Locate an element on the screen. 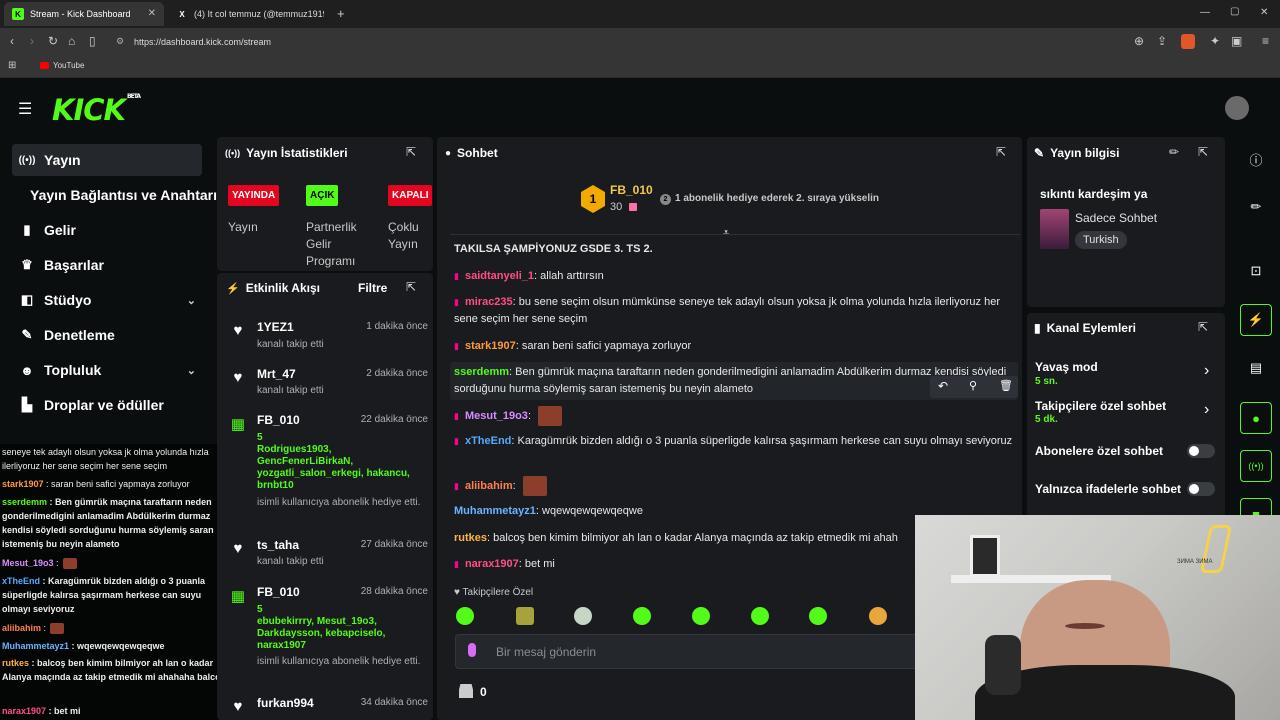  overlay-message-text: : bet mi is located at coordinates (63, 711).